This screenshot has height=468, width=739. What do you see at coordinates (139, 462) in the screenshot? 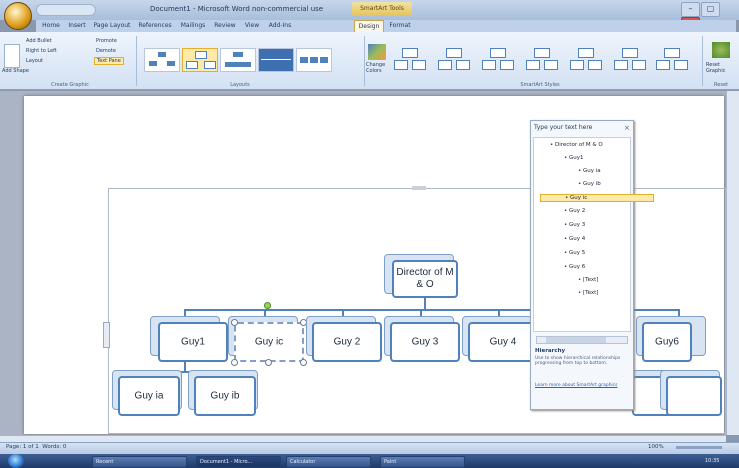
I see `taskbar-button-recent: Recent` at bounding box center [139, 462].